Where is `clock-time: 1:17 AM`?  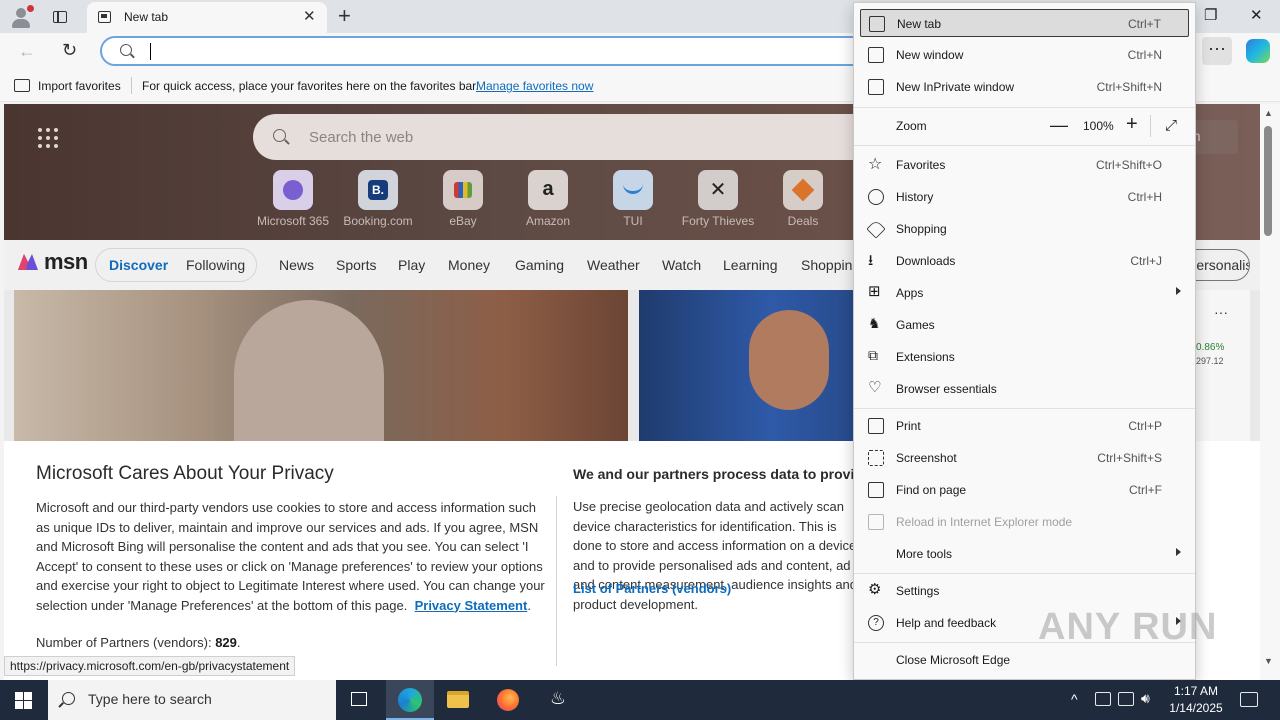
clock-time: 1:17 AM is located at coordinates (1196, 691).